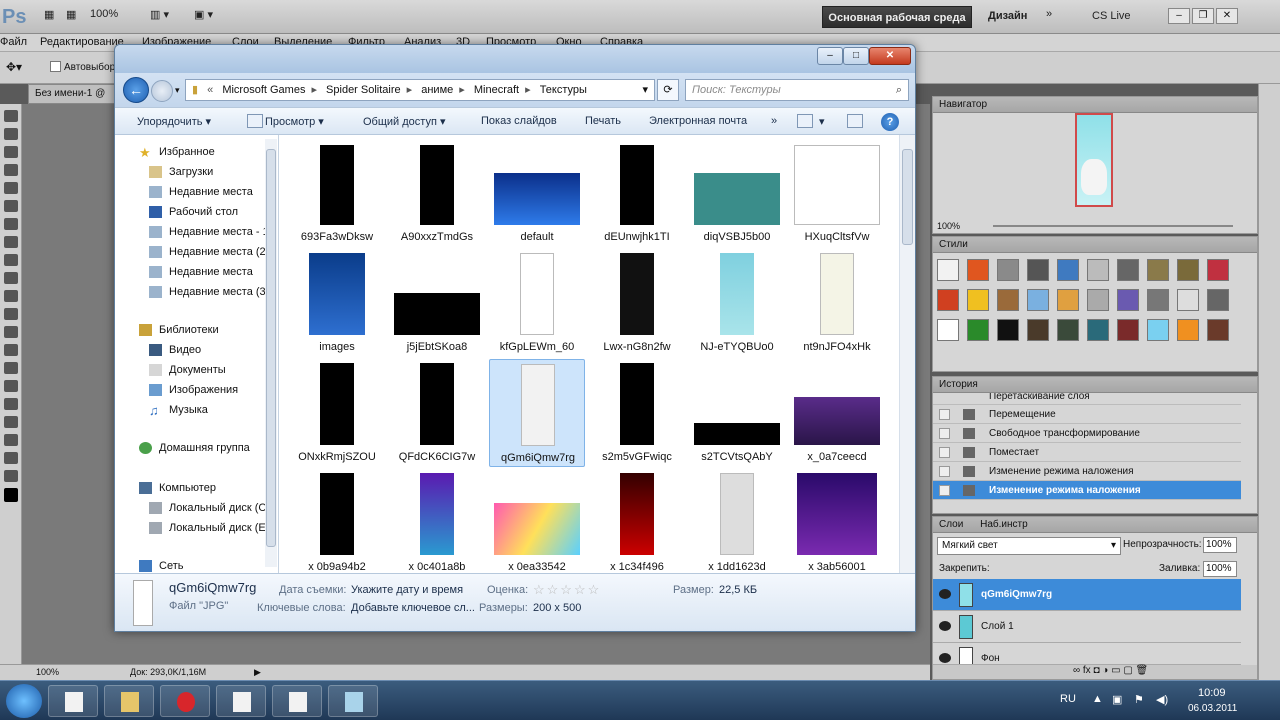 This screenshot has width=1280, height=720. What do you see at coordinates (437, 303) in the screenshot?
I see `file-tile: j5jEbtSKoa8` at bounding box center [437, 303].